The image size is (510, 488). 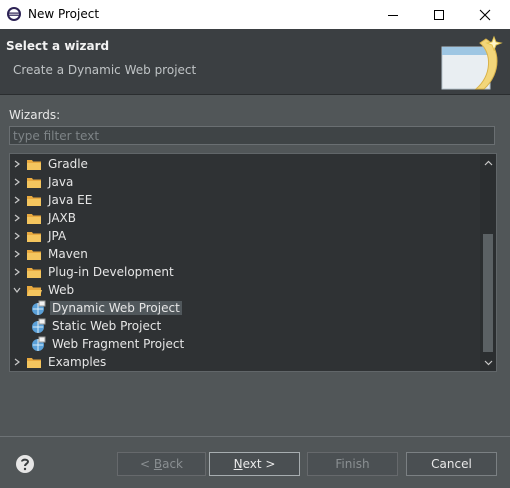 I want to click on tree-item-label: JPA, so click(x=57, y=236).